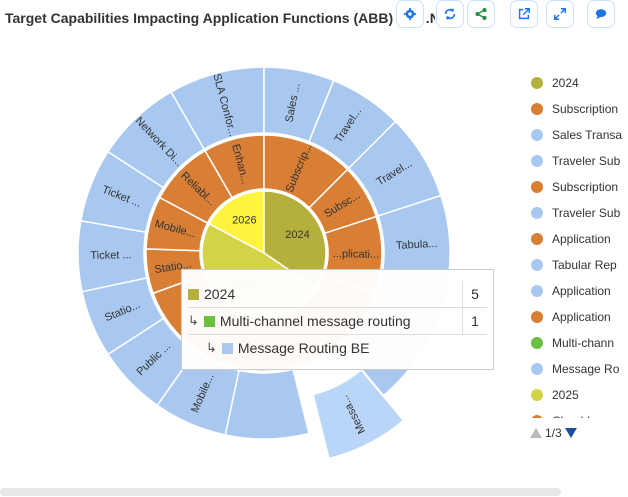  I want to click on pager-text: 1/3, so click(553, 433).